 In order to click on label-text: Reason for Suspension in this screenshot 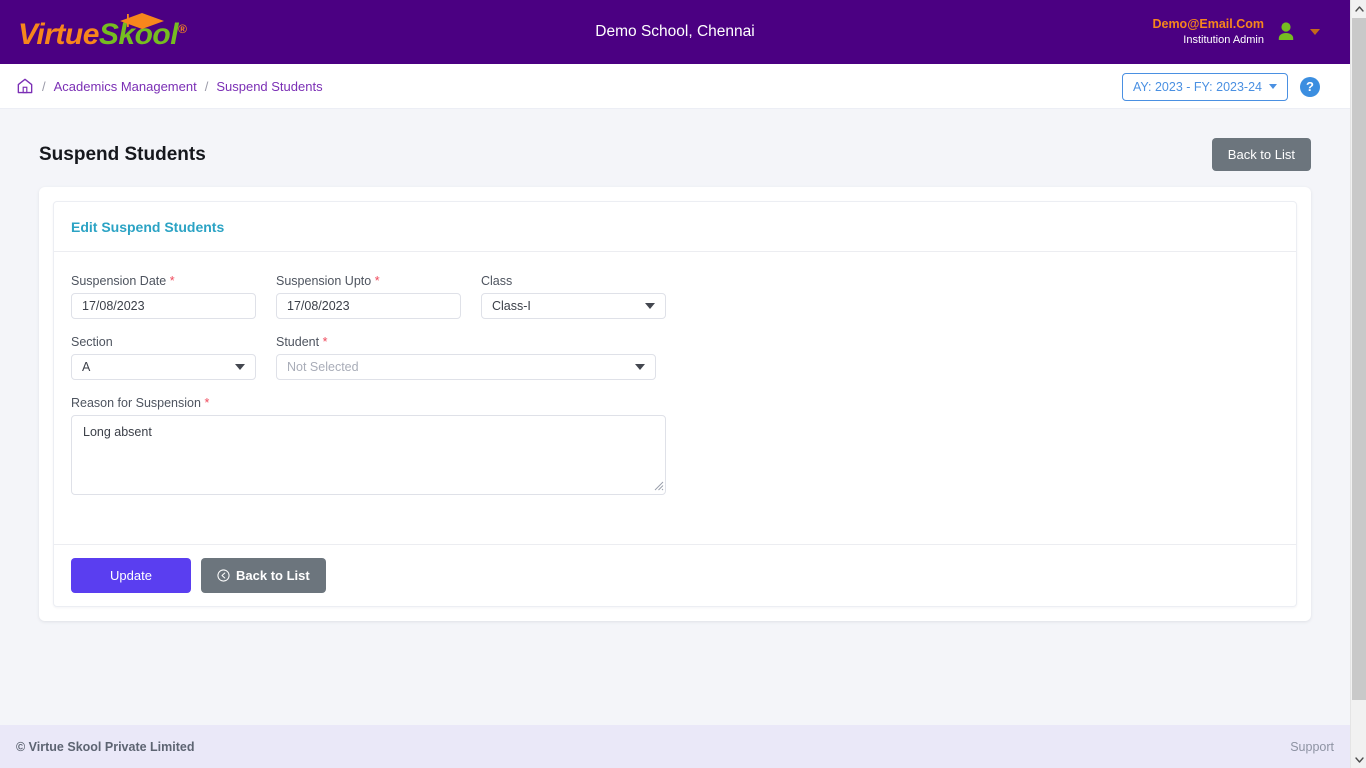, I will do `click(136, 403)`.